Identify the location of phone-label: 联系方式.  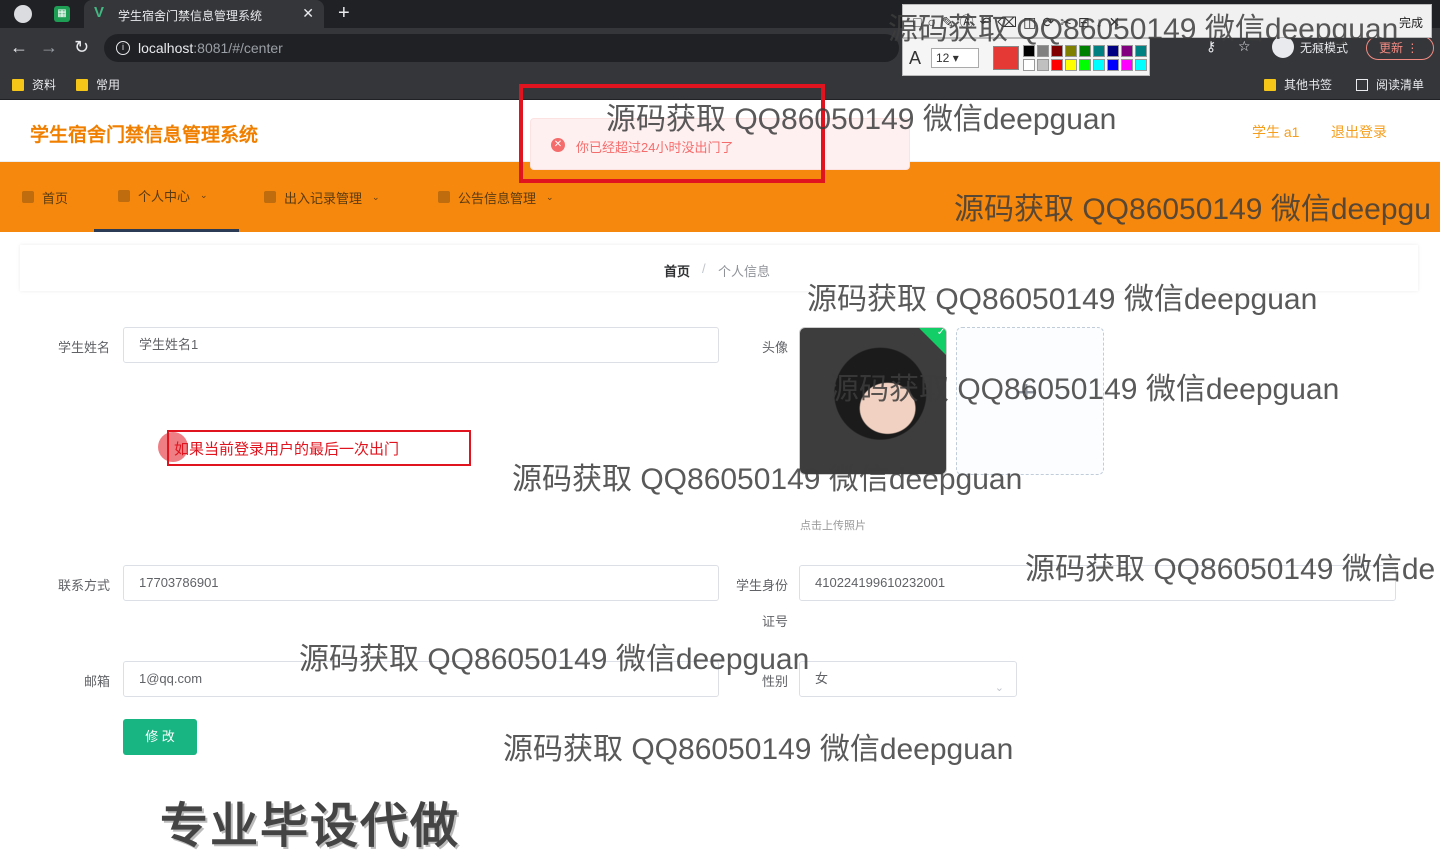
(83, 585).